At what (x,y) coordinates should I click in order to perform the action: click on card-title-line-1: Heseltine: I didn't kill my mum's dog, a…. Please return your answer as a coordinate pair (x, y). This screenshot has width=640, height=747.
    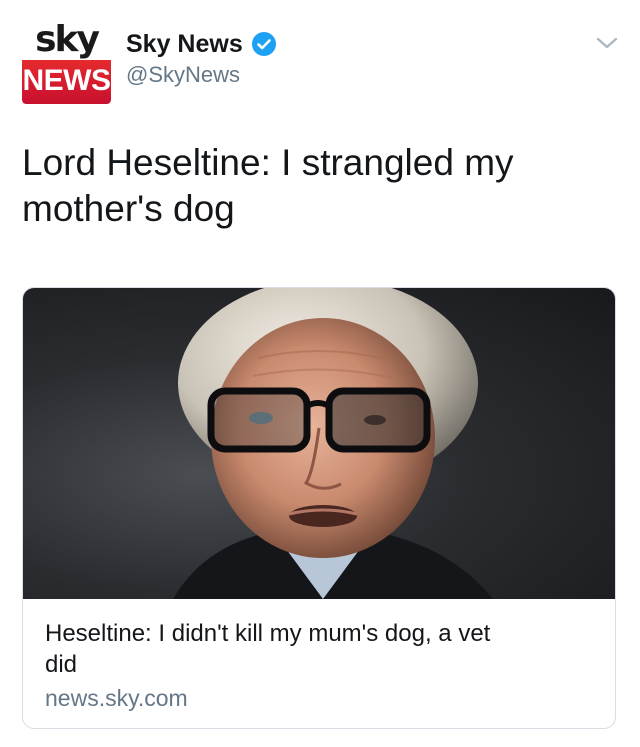
    Looking at the image, I should click on (268, 633).